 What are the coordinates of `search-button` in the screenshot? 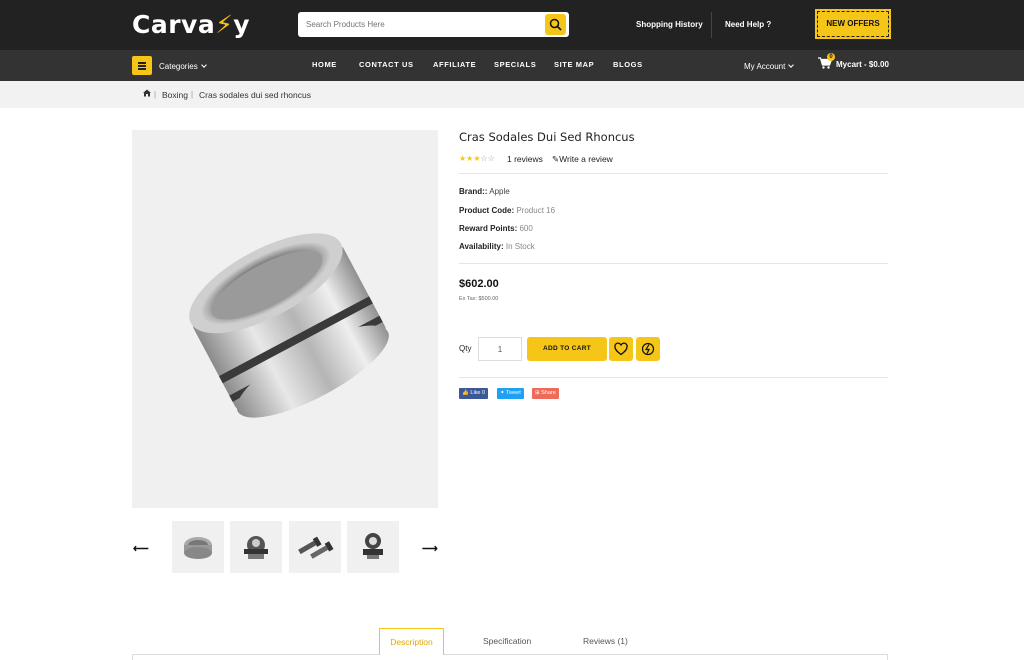 It's located at (555, 24).